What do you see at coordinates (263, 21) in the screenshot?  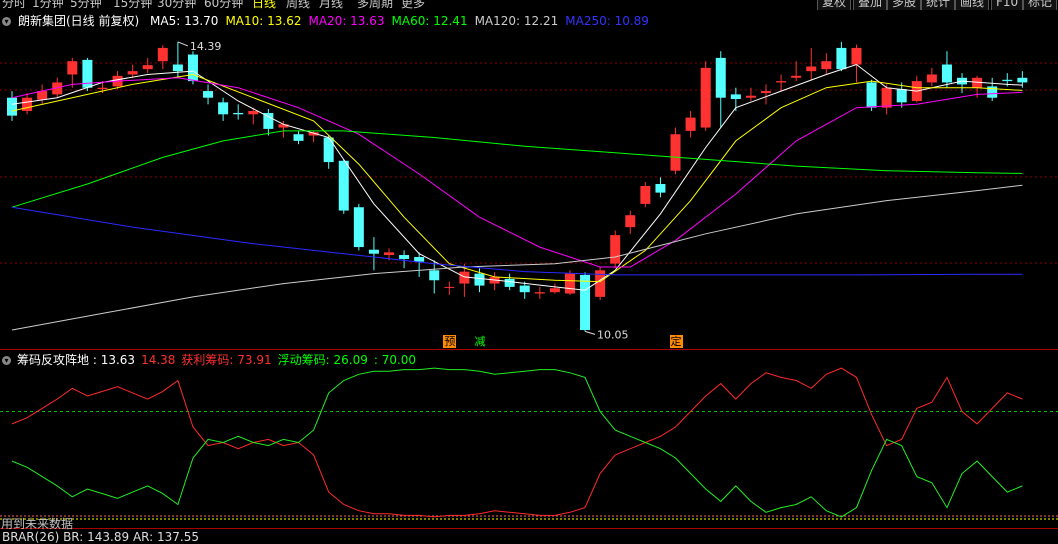 I see `ma-legend-1: MA10: 13.62` at bounding box center [263, 21].